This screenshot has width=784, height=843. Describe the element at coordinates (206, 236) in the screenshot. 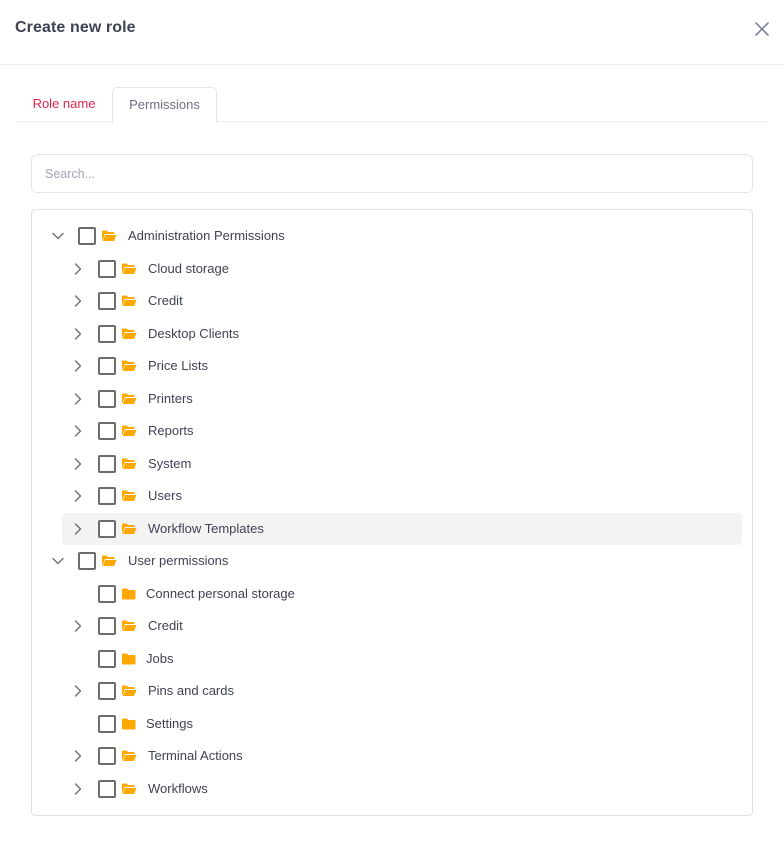

I see `node-label: Administration Permissions` at that location.